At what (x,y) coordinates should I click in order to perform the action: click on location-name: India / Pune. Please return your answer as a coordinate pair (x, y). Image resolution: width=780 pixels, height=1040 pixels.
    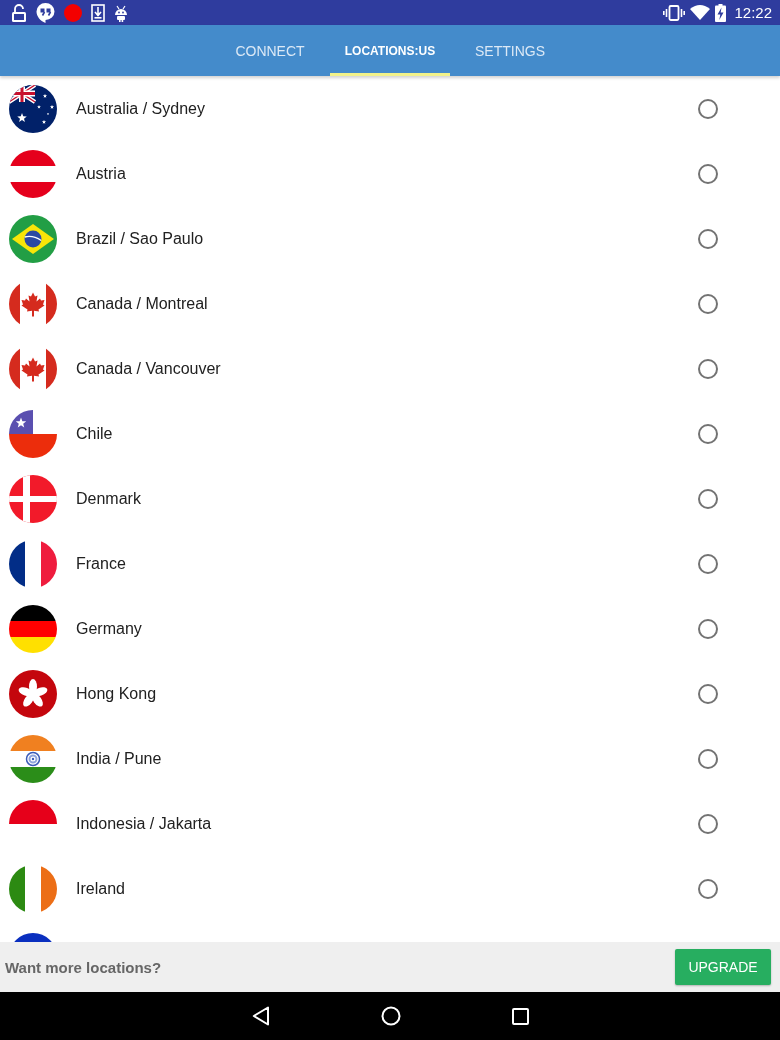
    Looking at the image, I should click on (119, 758).